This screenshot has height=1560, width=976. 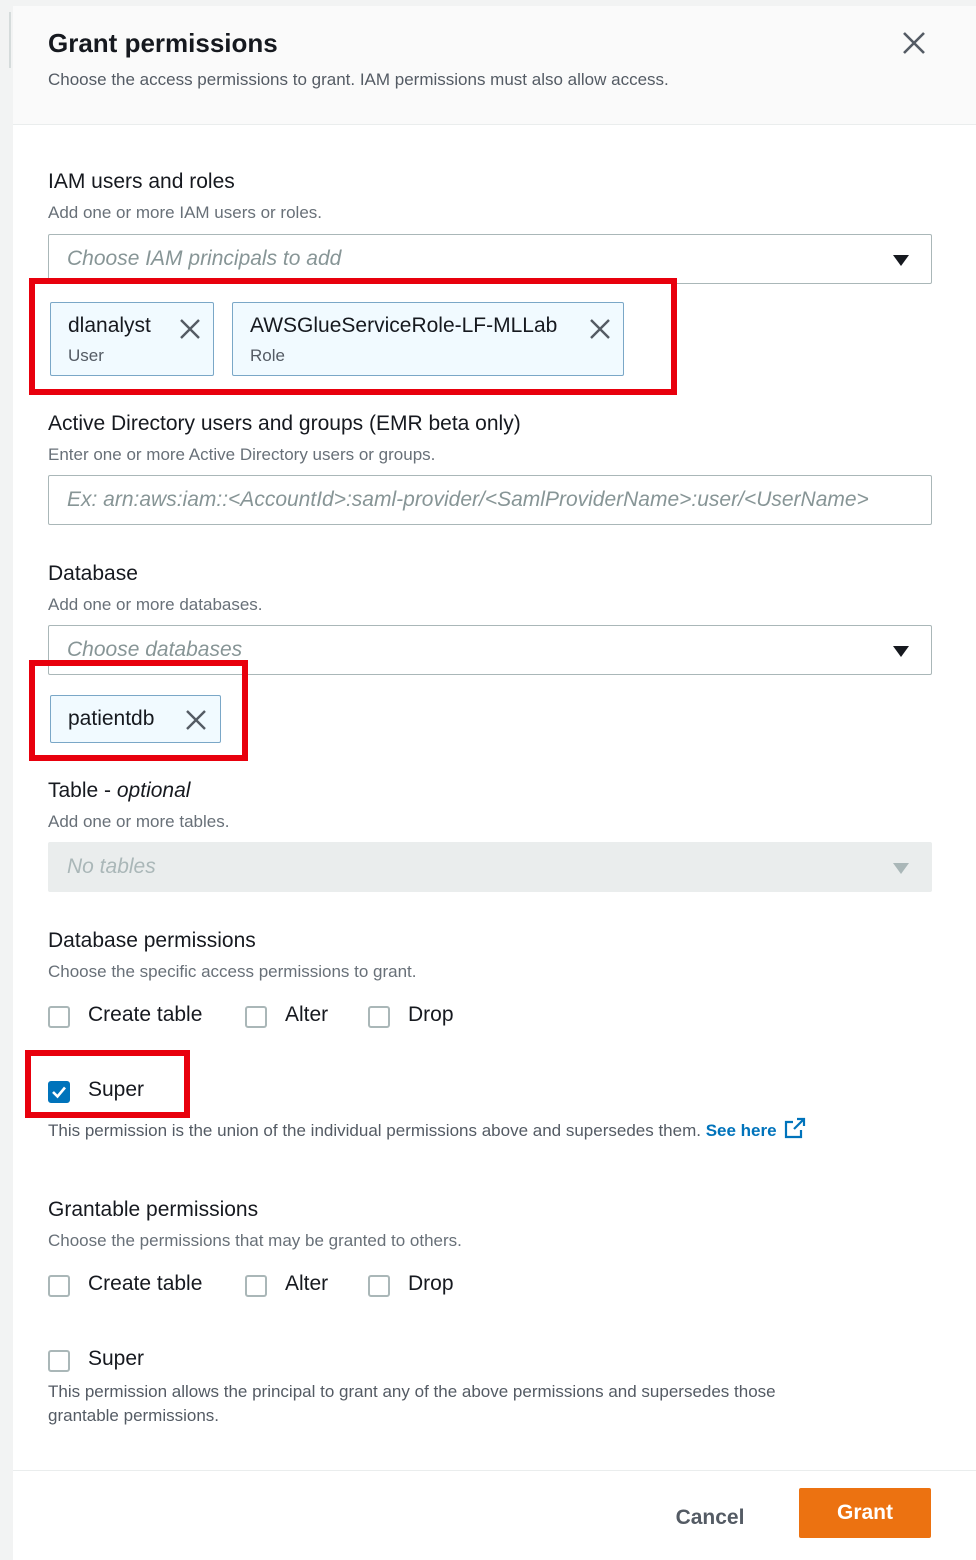 What do you see at coordinates (139, 821) in the screenshot?
I see `table-description: Add one or more tables.` at bounding box center [139, 821].